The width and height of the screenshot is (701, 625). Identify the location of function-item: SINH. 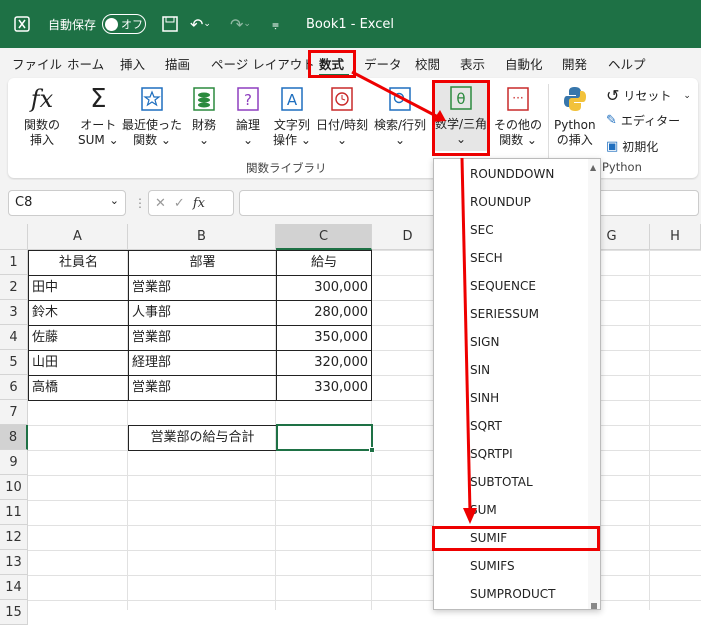
(484, 398).